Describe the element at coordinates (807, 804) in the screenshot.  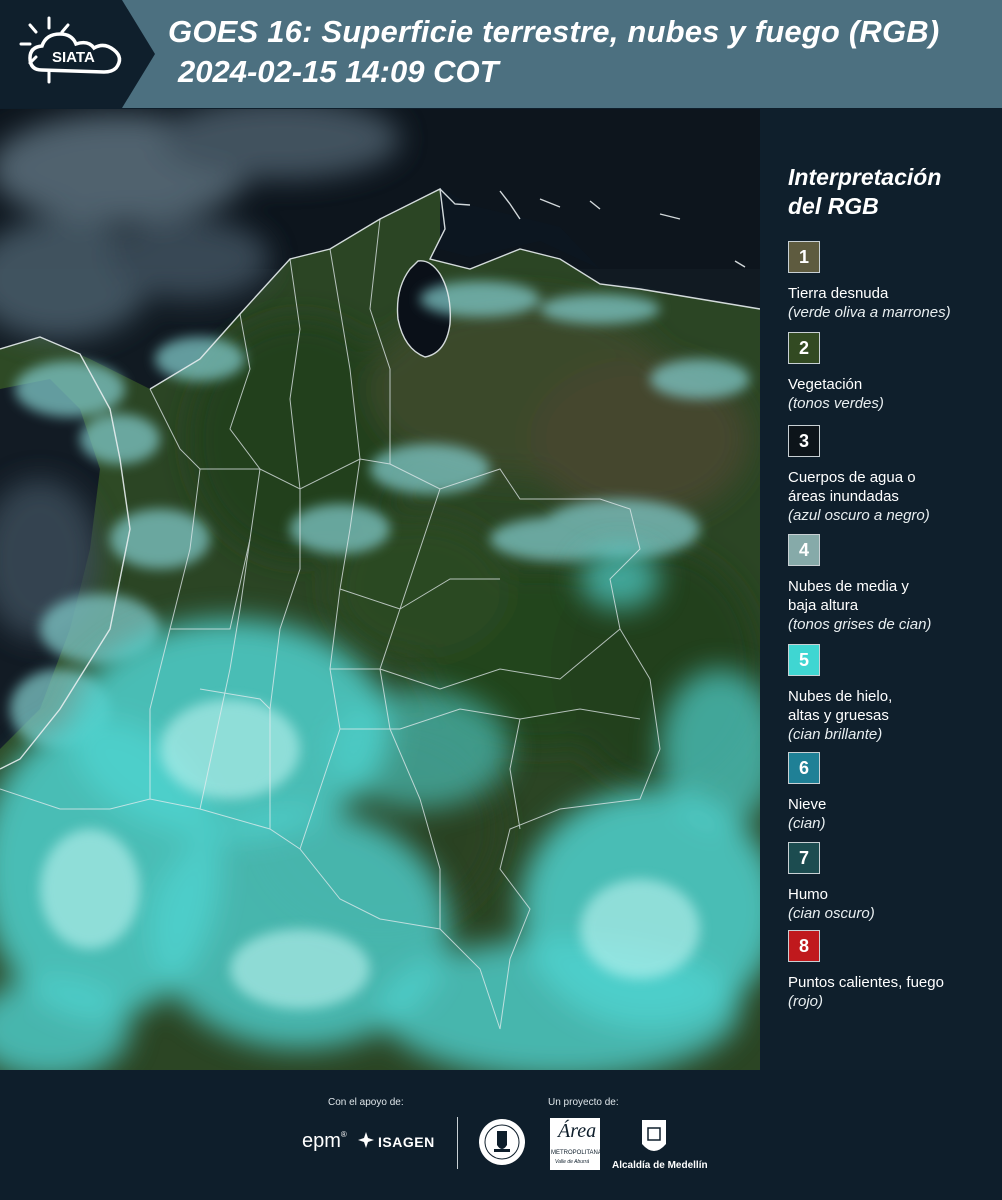
I see `legend-item-label: Nieve` at that location.